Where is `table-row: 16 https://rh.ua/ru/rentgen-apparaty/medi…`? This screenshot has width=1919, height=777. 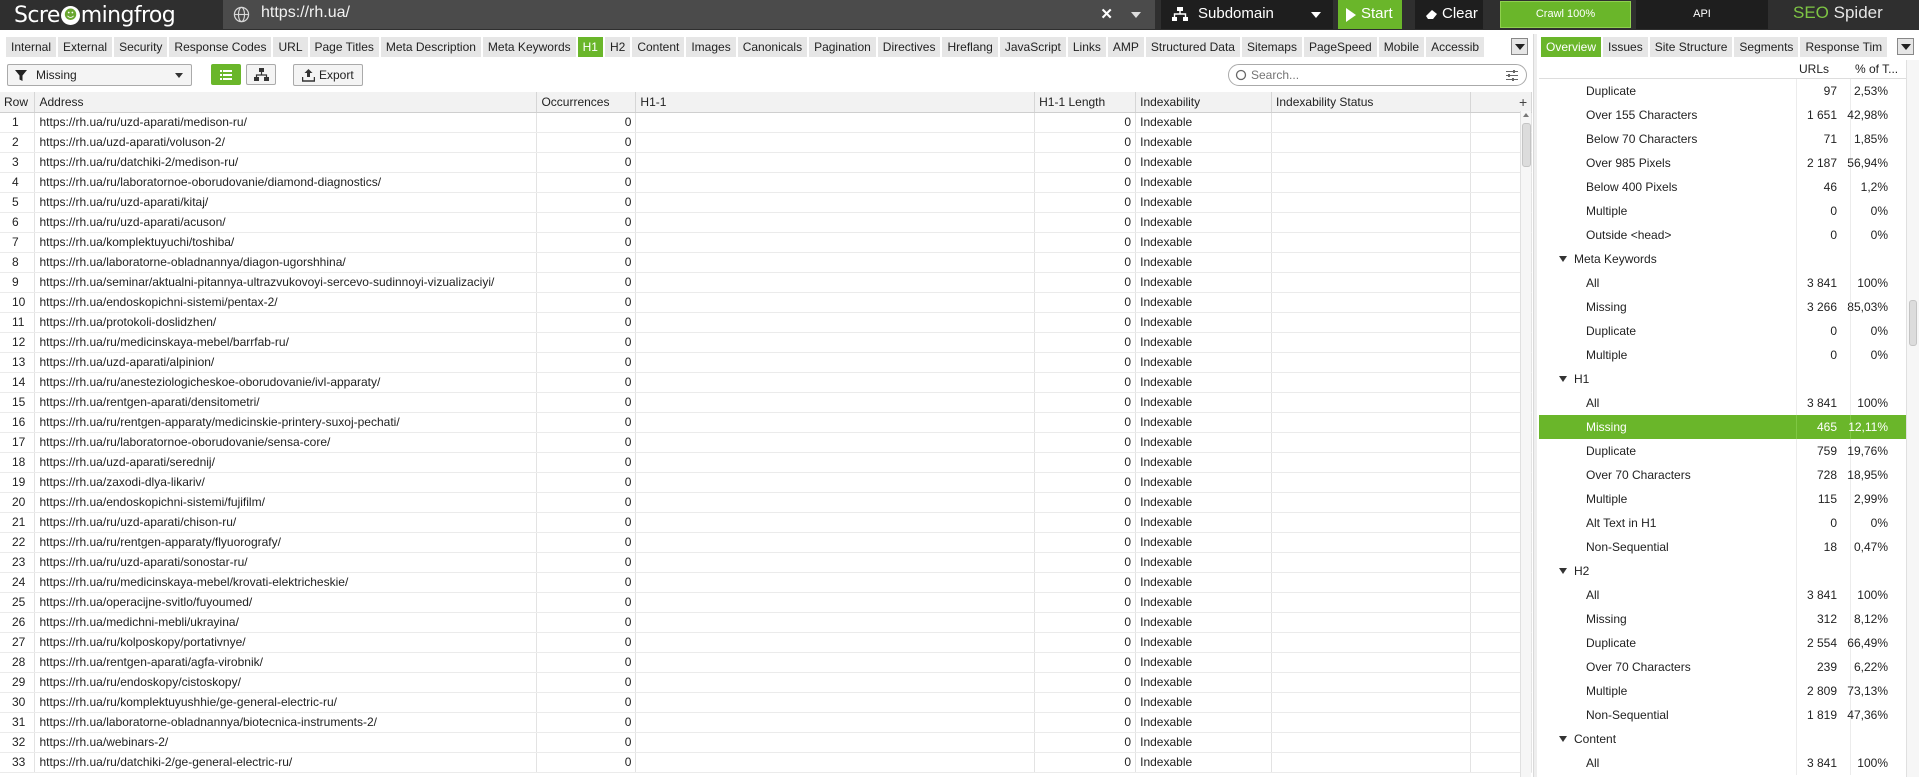 table-row: 16 https://rh.ua/ru/rentgen-apparaty/medi… is located at coordinates (766, 422).